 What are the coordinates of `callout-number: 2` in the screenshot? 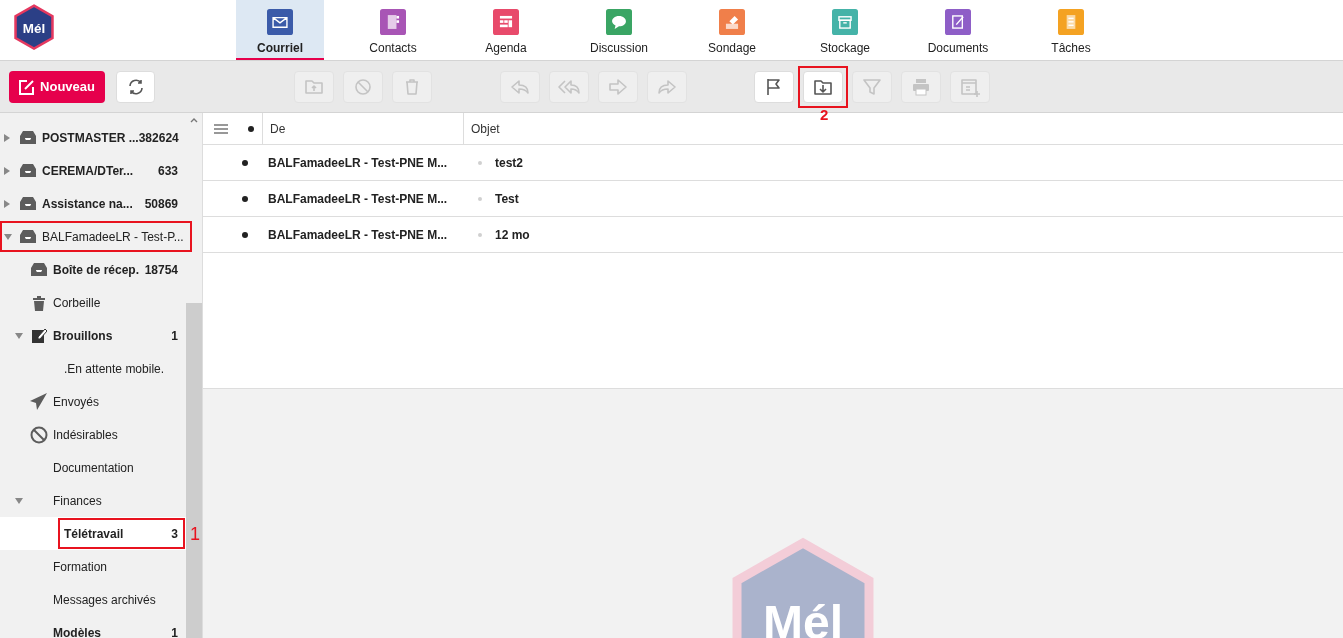 It's located at (824, 114).